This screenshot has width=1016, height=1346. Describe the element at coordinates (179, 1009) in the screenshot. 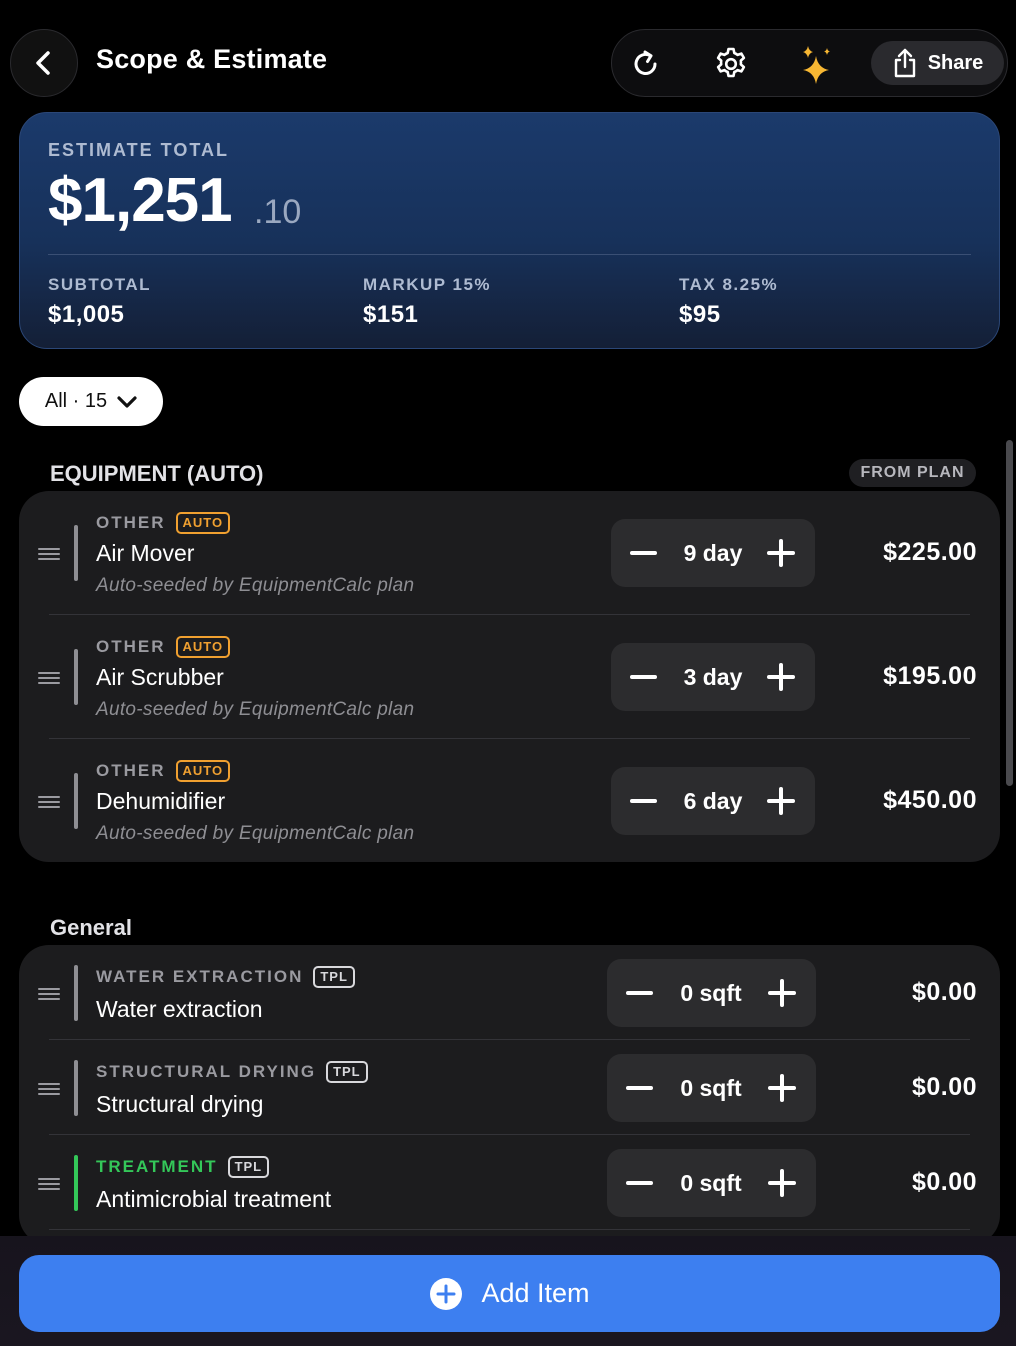

I see `item-name: Water extraction` at that location.